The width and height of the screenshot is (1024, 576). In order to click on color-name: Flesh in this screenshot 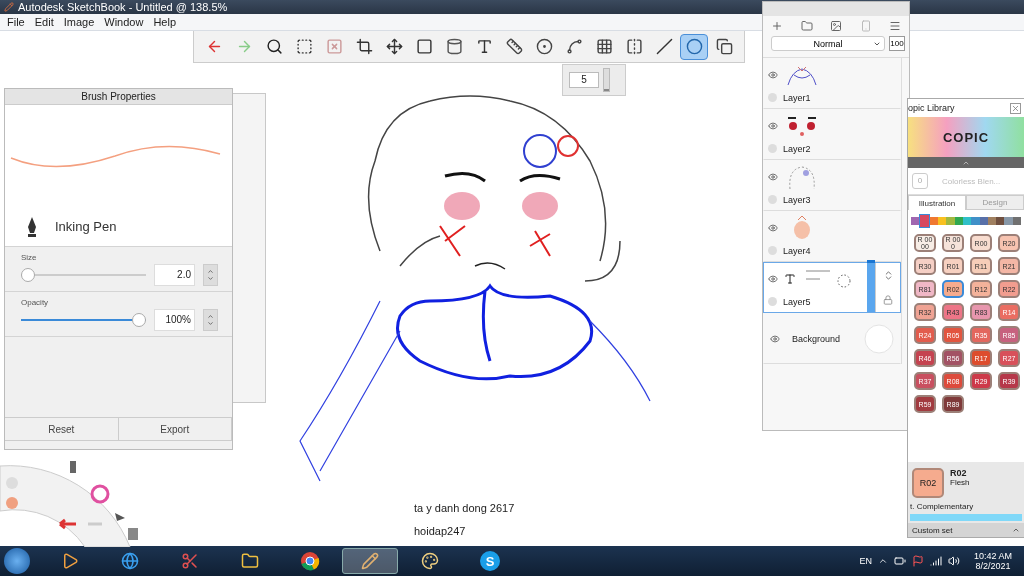, I will do `click(960, 482)`.